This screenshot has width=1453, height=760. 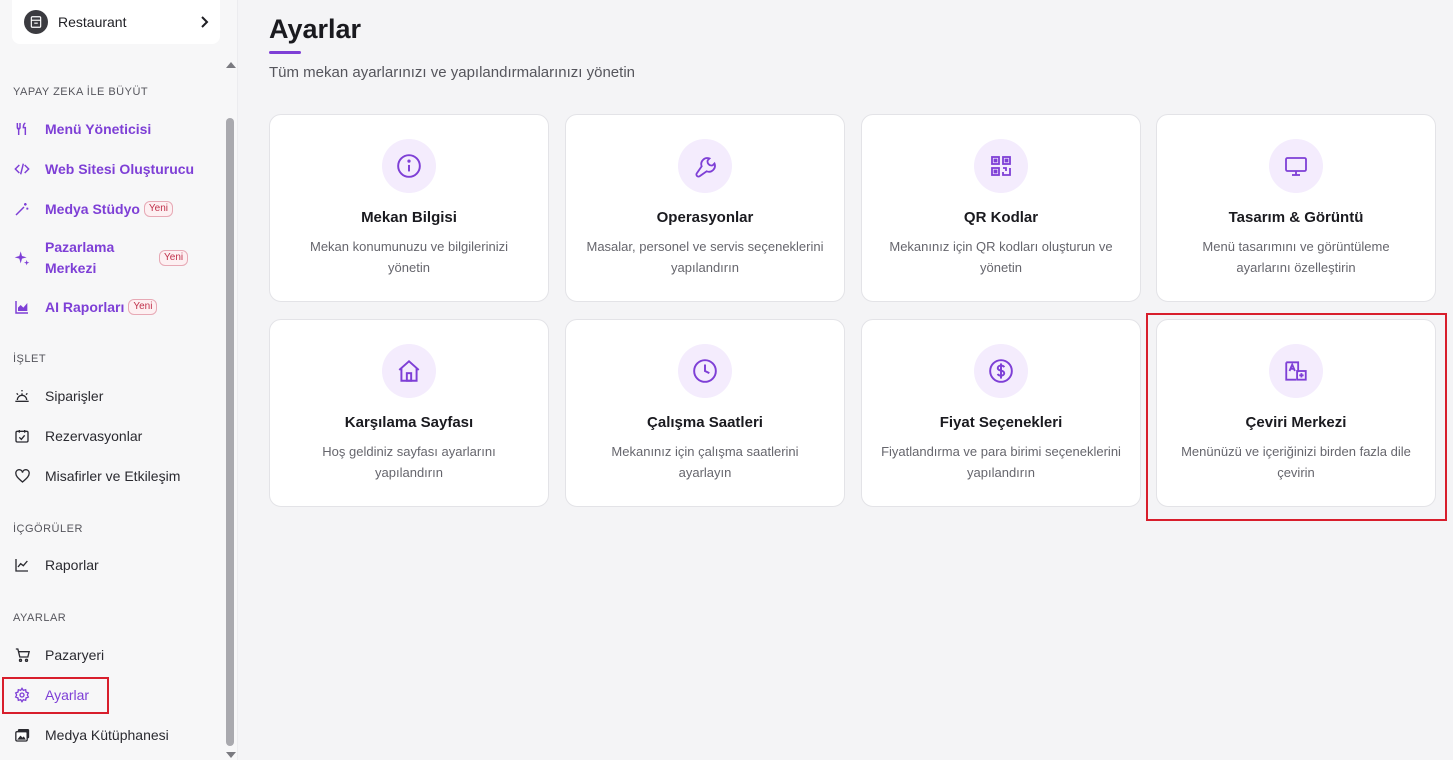 I want to click on scroll-down-arrow-icon, so click(x=231, y=755).